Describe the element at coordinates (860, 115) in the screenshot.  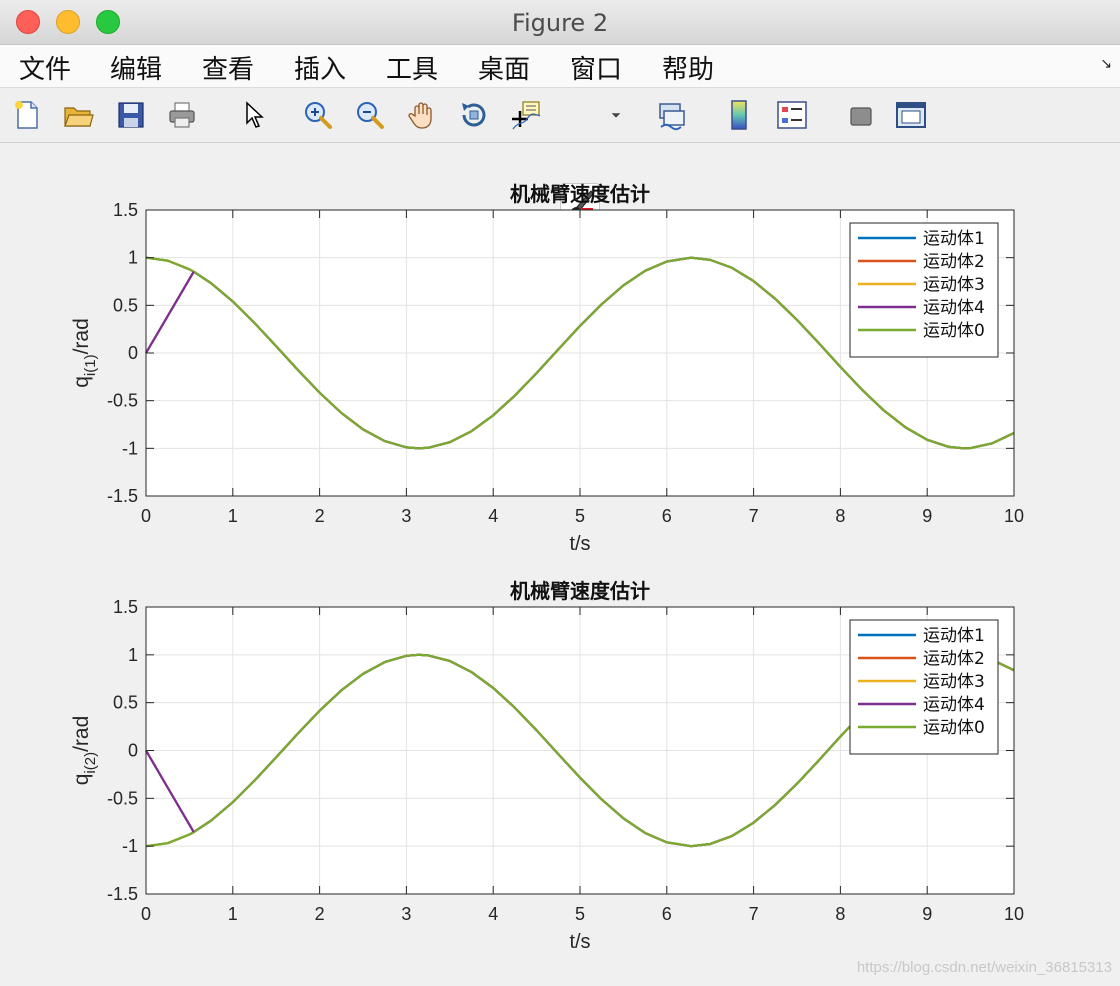
I see `hide-plot-tools-icon` at that location.